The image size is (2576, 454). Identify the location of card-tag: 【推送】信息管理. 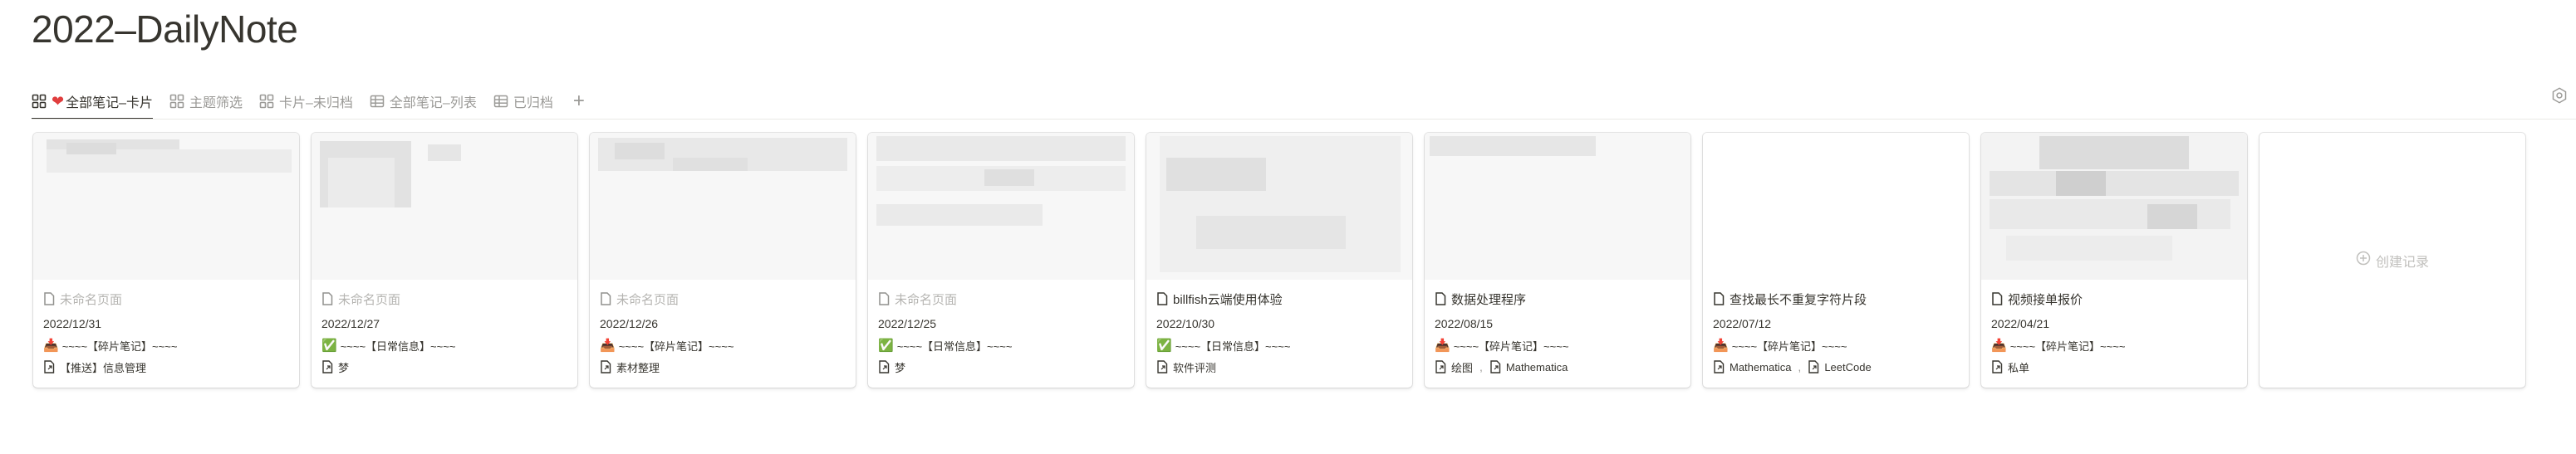
(103, 367).